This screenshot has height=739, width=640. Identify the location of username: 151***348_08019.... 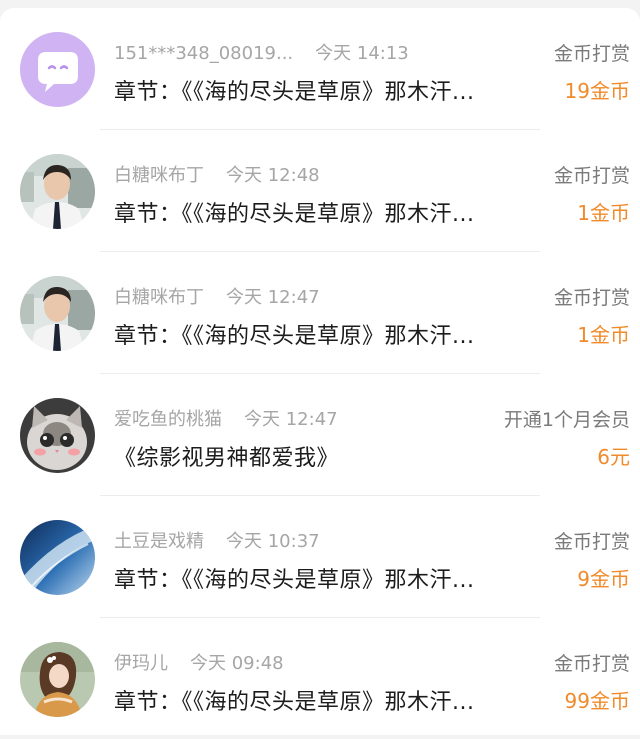
(203, 53).